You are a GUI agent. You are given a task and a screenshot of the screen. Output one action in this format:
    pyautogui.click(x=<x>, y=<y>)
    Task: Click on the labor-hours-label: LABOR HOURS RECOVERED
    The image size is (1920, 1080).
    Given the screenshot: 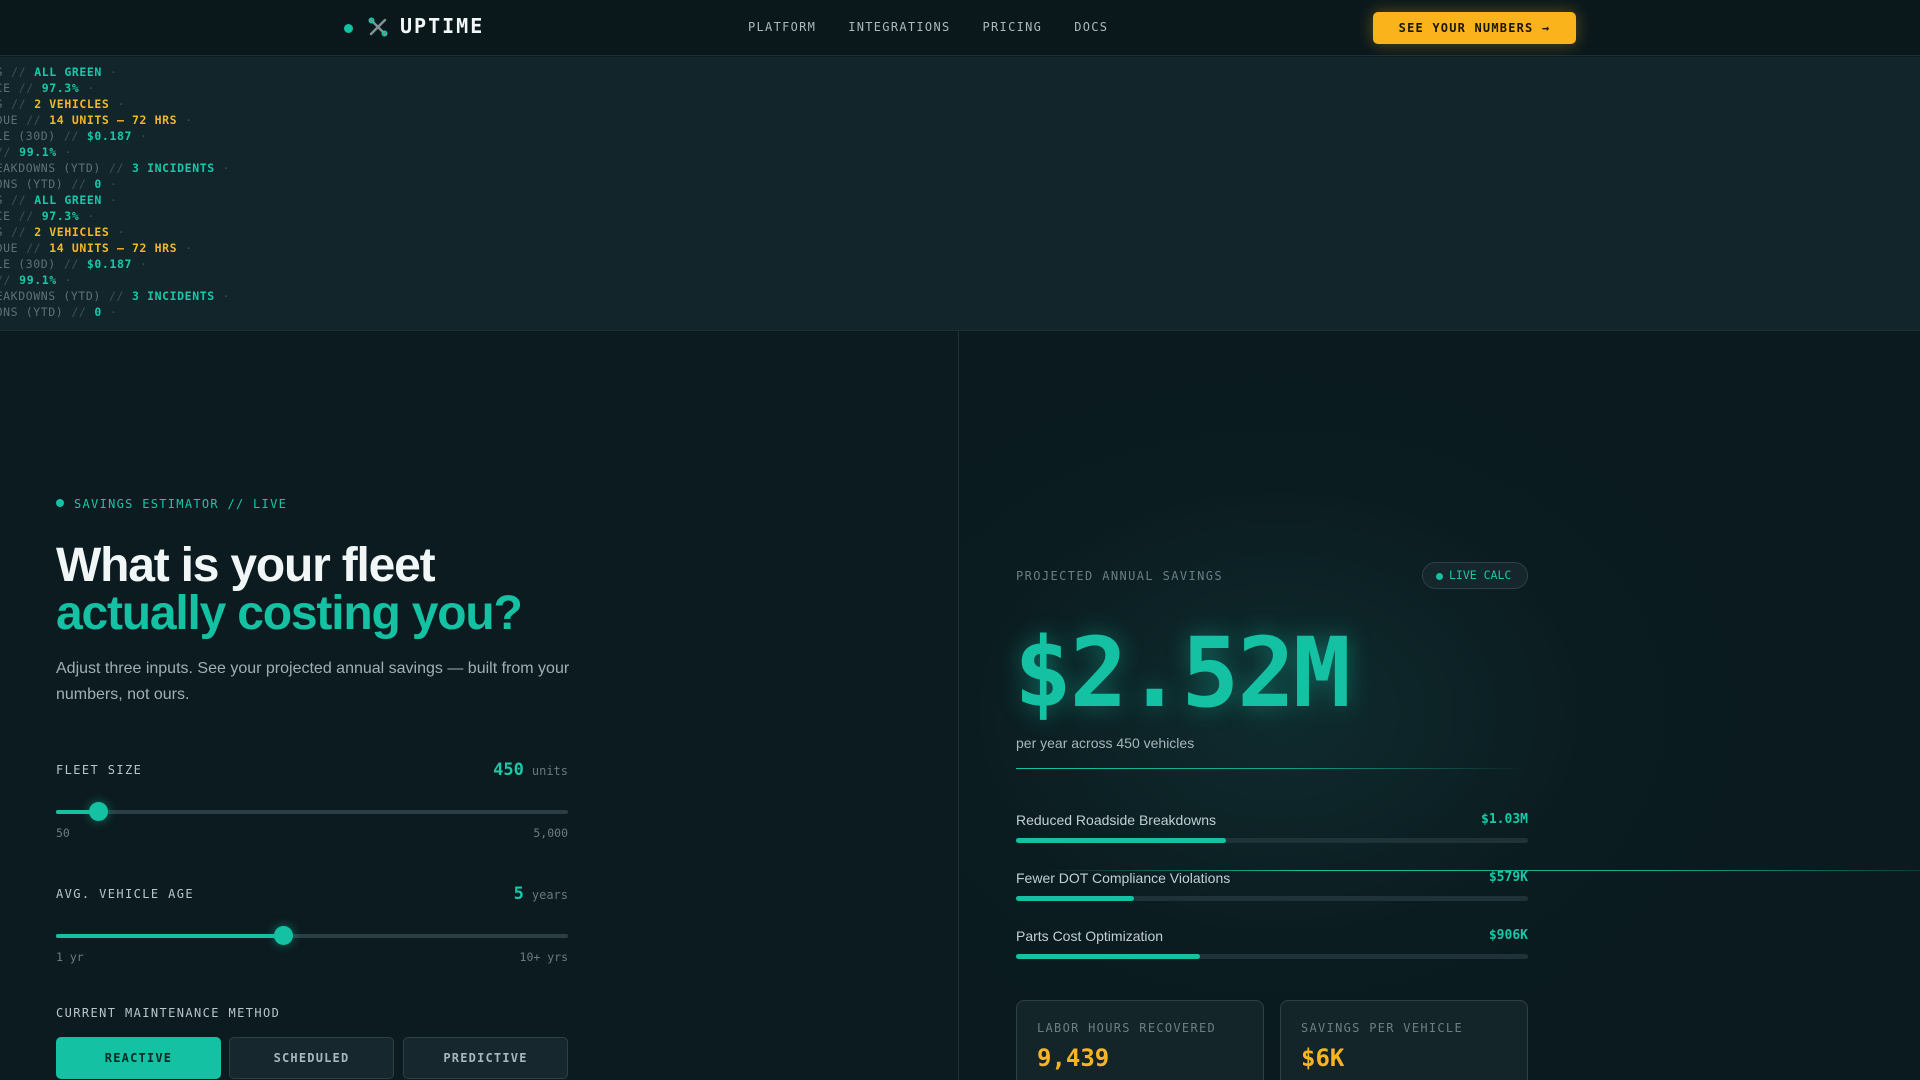 What is the action you would take?
    pyautogui.click(x=1127, y=1028)
    